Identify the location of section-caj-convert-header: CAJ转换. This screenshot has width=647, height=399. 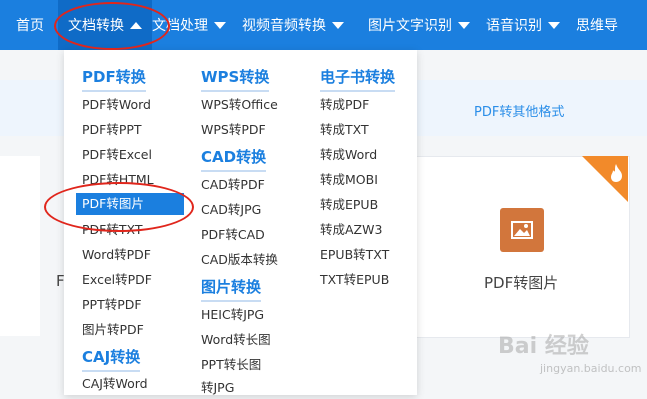
(111, 359).